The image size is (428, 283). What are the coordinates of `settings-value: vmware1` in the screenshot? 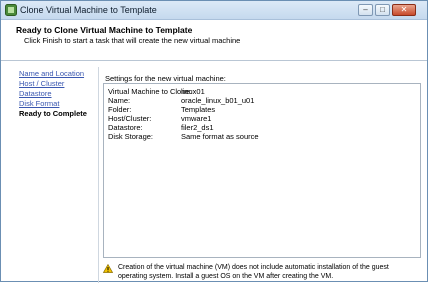 It's located at (196, 118).